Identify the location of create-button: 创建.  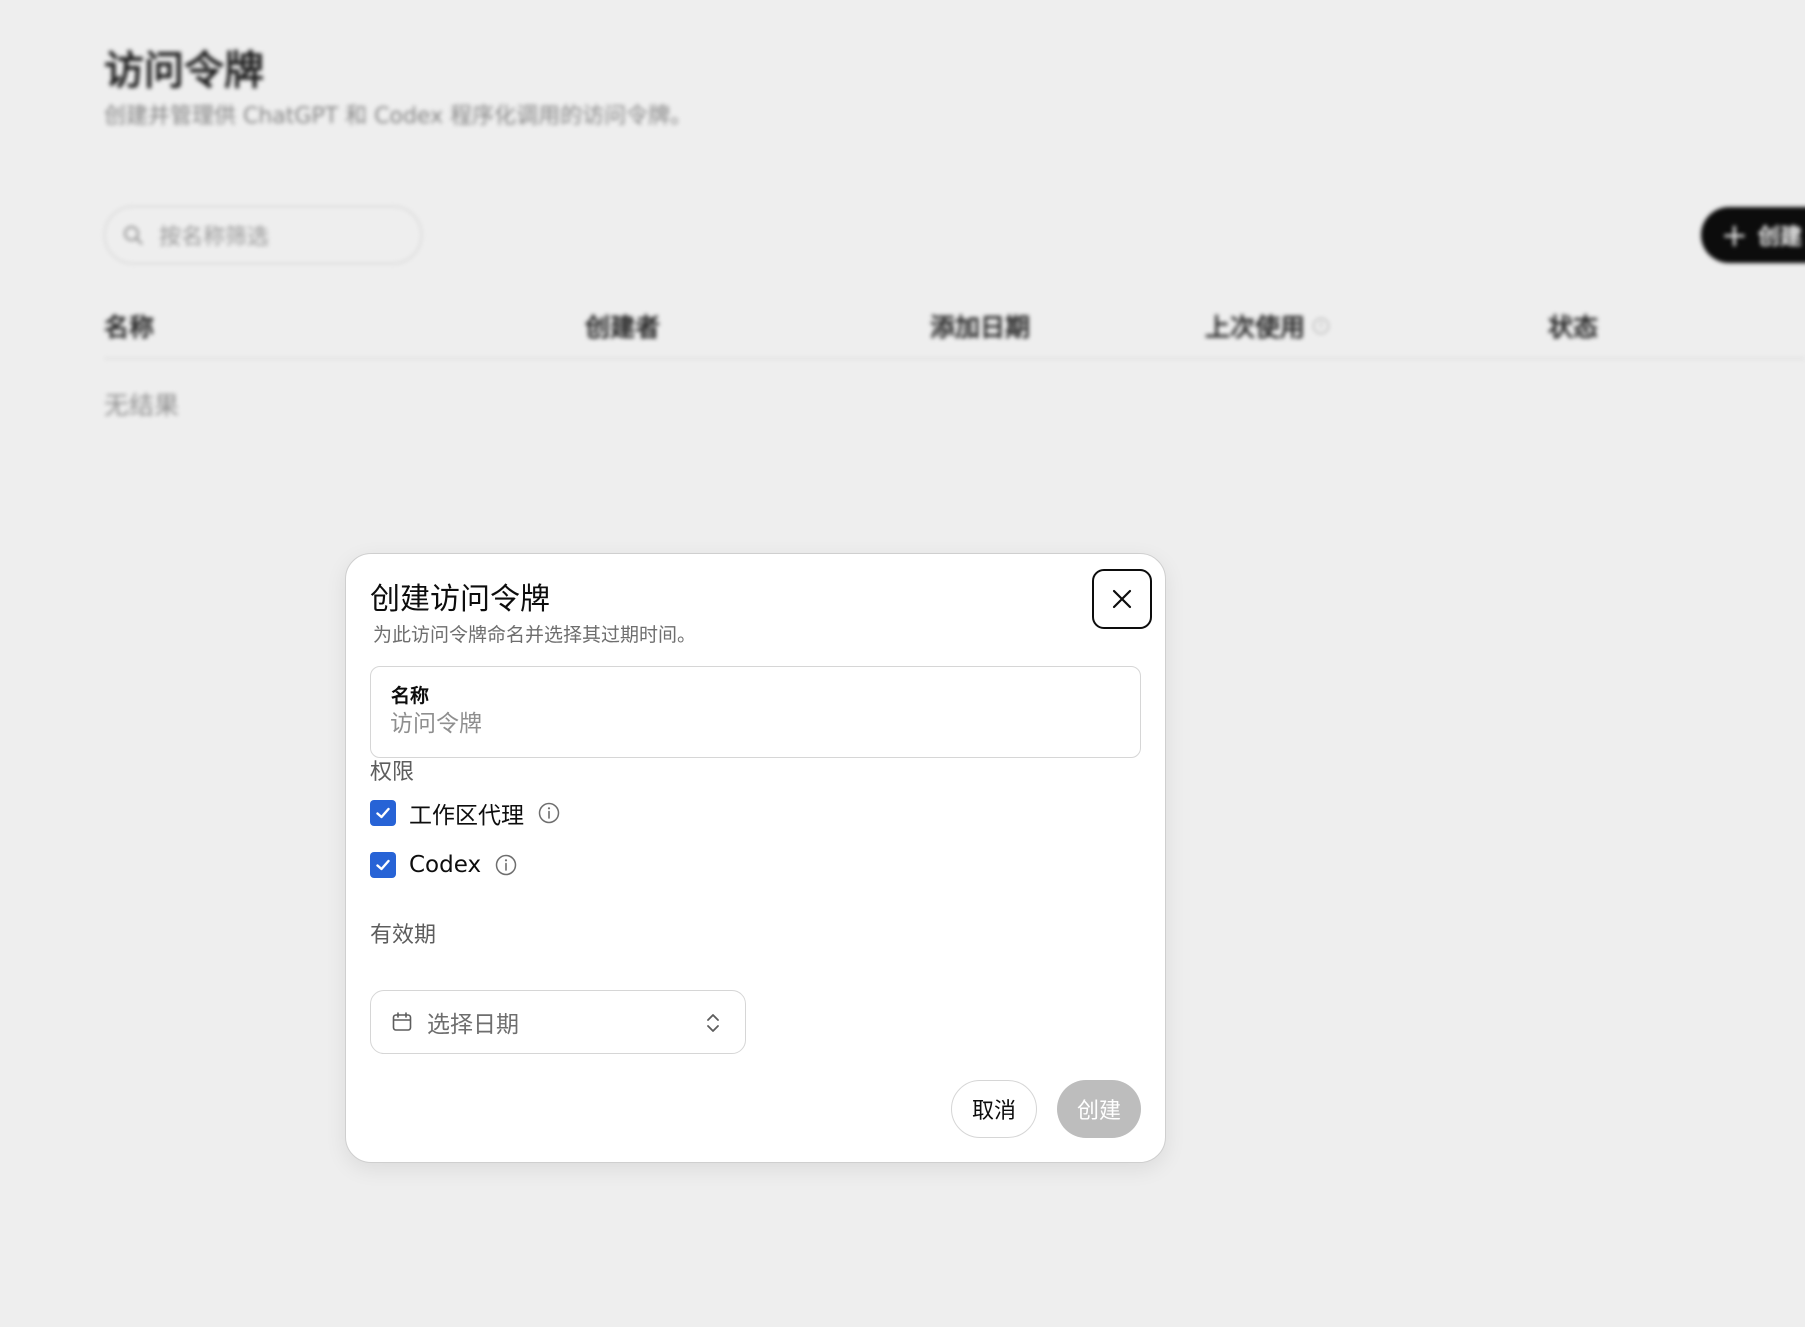
(1099, 1109).